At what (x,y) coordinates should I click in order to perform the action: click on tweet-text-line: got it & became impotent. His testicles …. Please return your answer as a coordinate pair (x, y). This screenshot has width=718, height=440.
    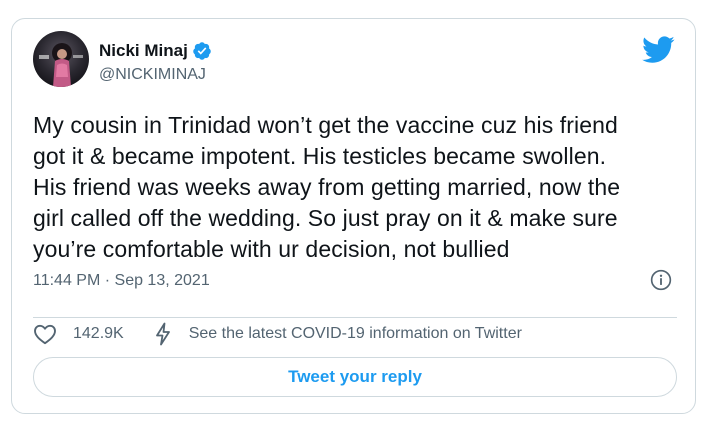
    Looking at the image, I should click on (320, 156).